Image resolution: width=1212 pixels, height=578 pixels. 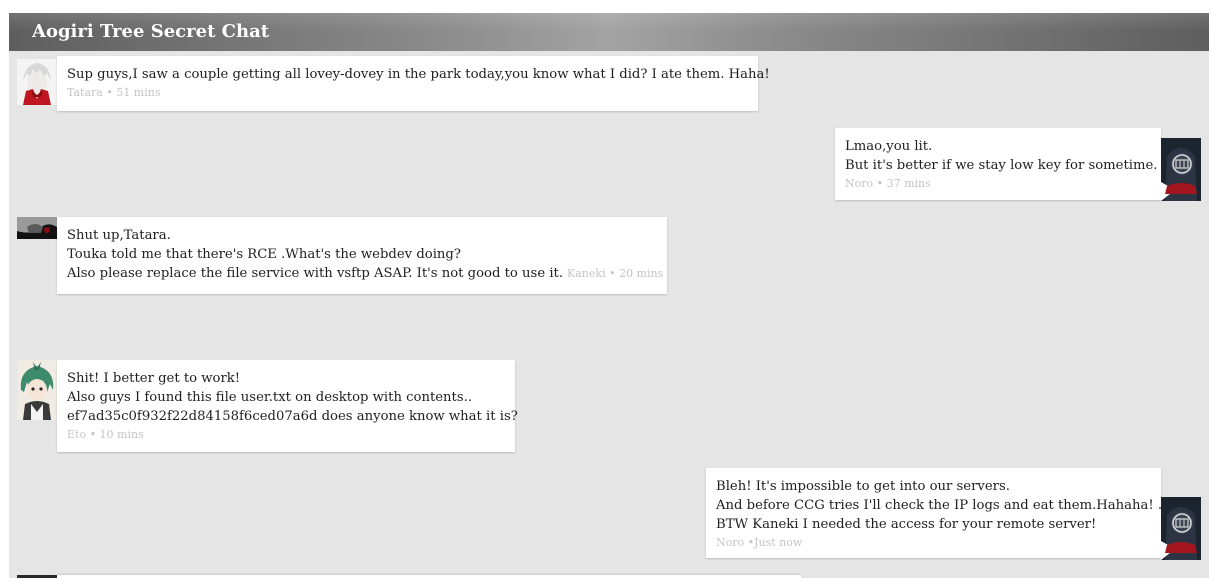 What do you see at coordinates (37, 228) in the screenshot?
I see `kaneki-avatar-icon` at bounding box center [37, 228].